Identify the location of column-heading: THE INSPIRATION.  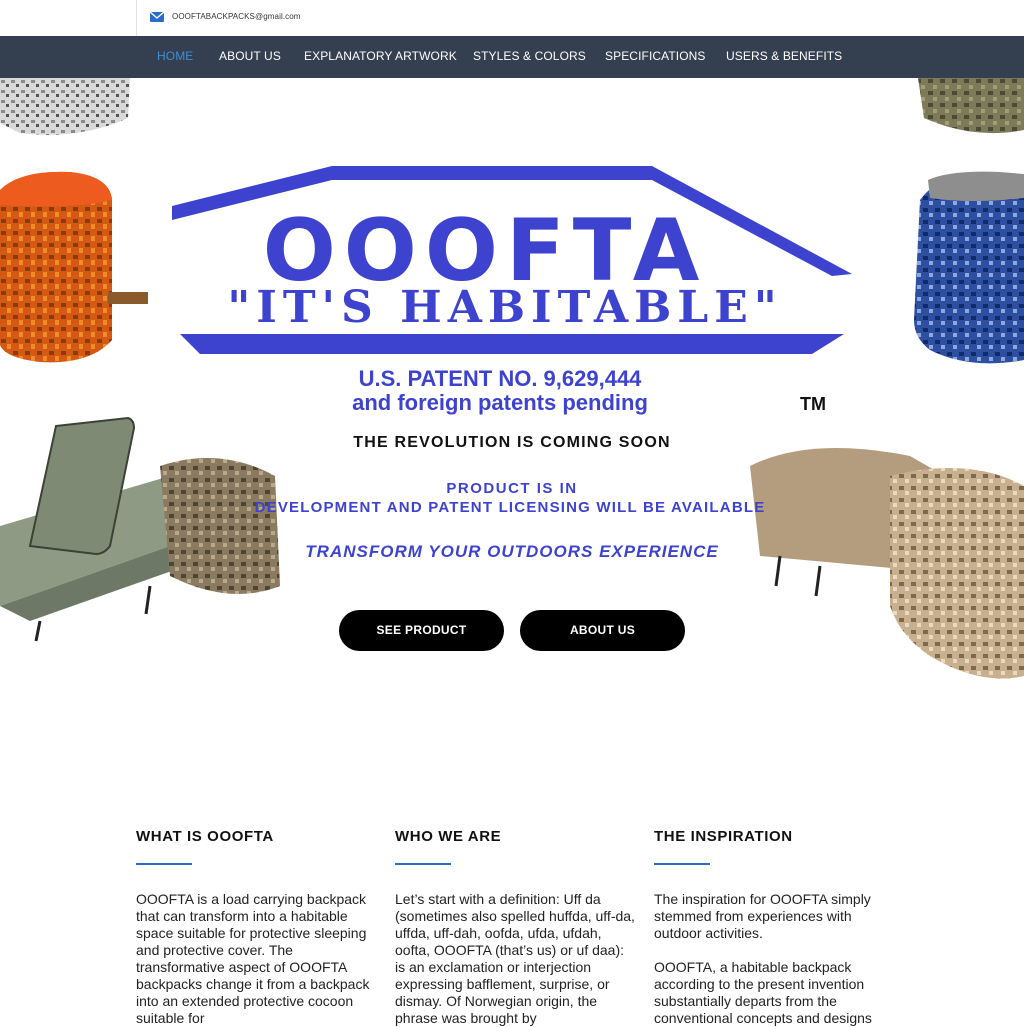
(723, 836).